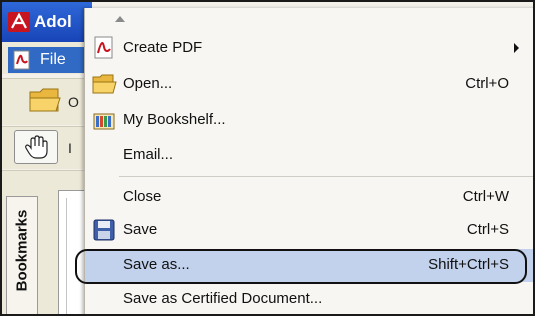 The width and height of the screenshot is (535, 316). I want to click on hand-tool-button, so click(36, 147).